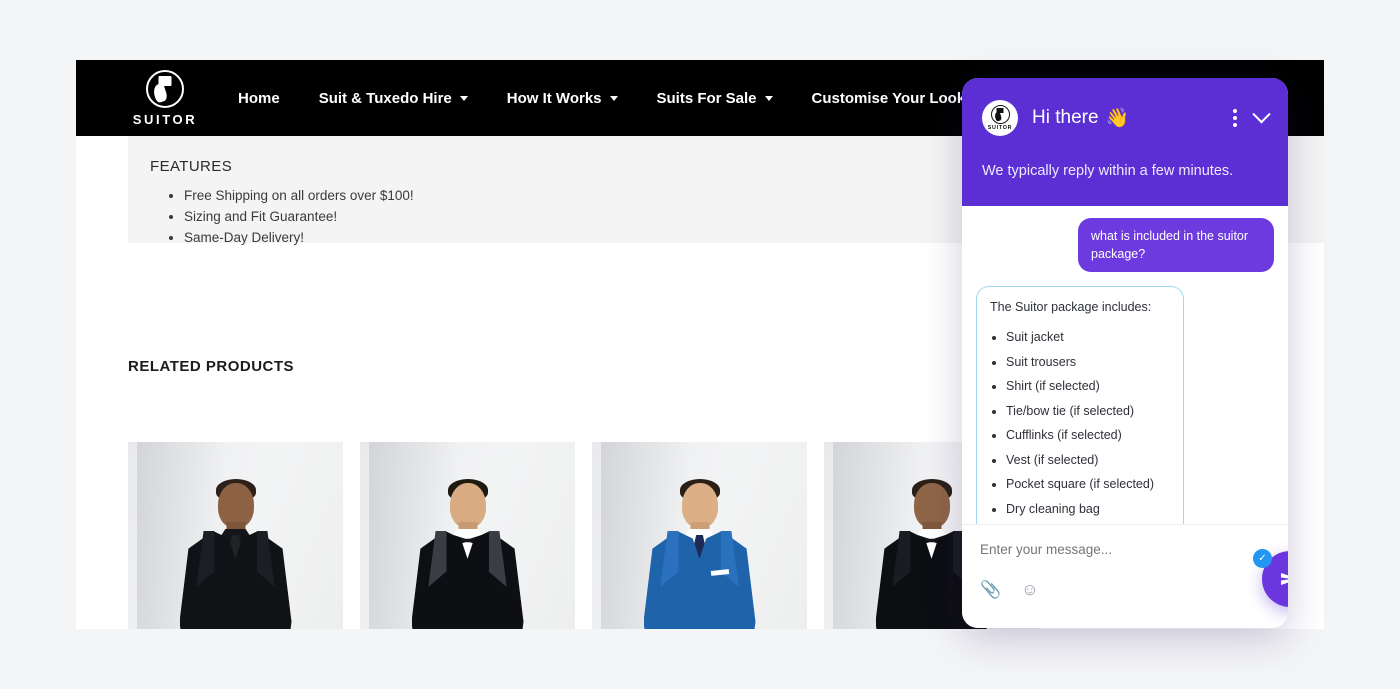  I want to click on nav-item-label: Suits For Sale, so click(706, 98).